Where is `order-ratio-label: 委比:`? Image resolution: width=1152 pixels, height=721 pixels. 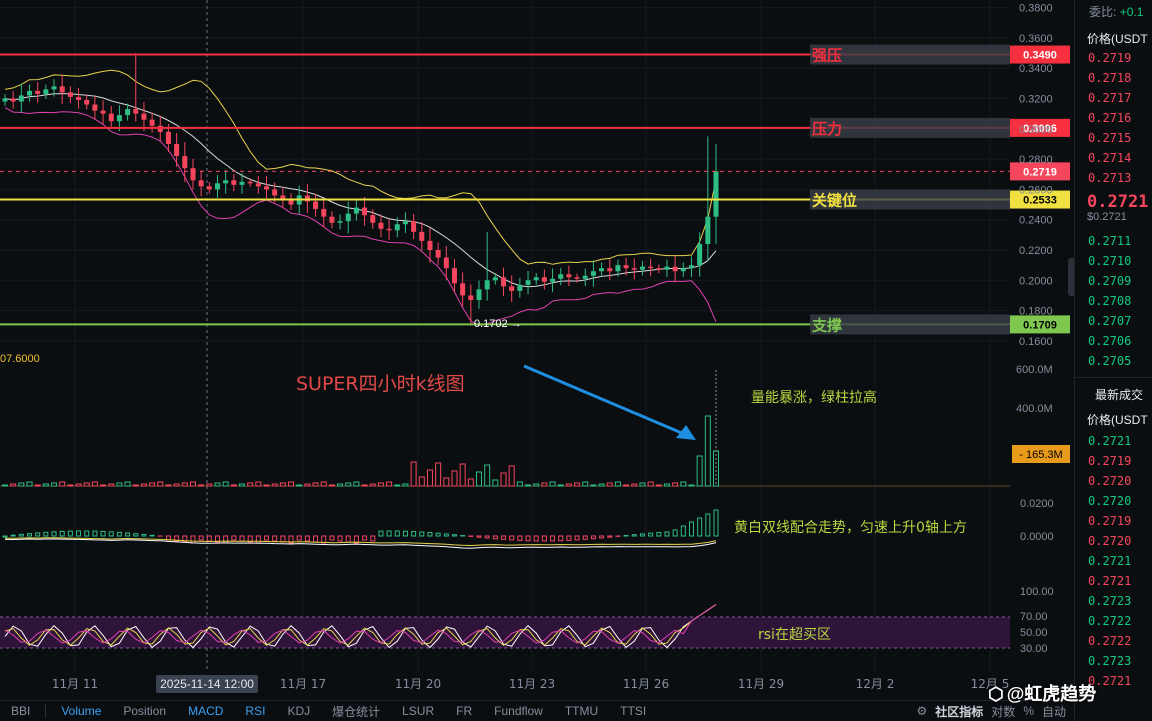 order-ratio-label: 委比: is located at coordinates (1103, 12).